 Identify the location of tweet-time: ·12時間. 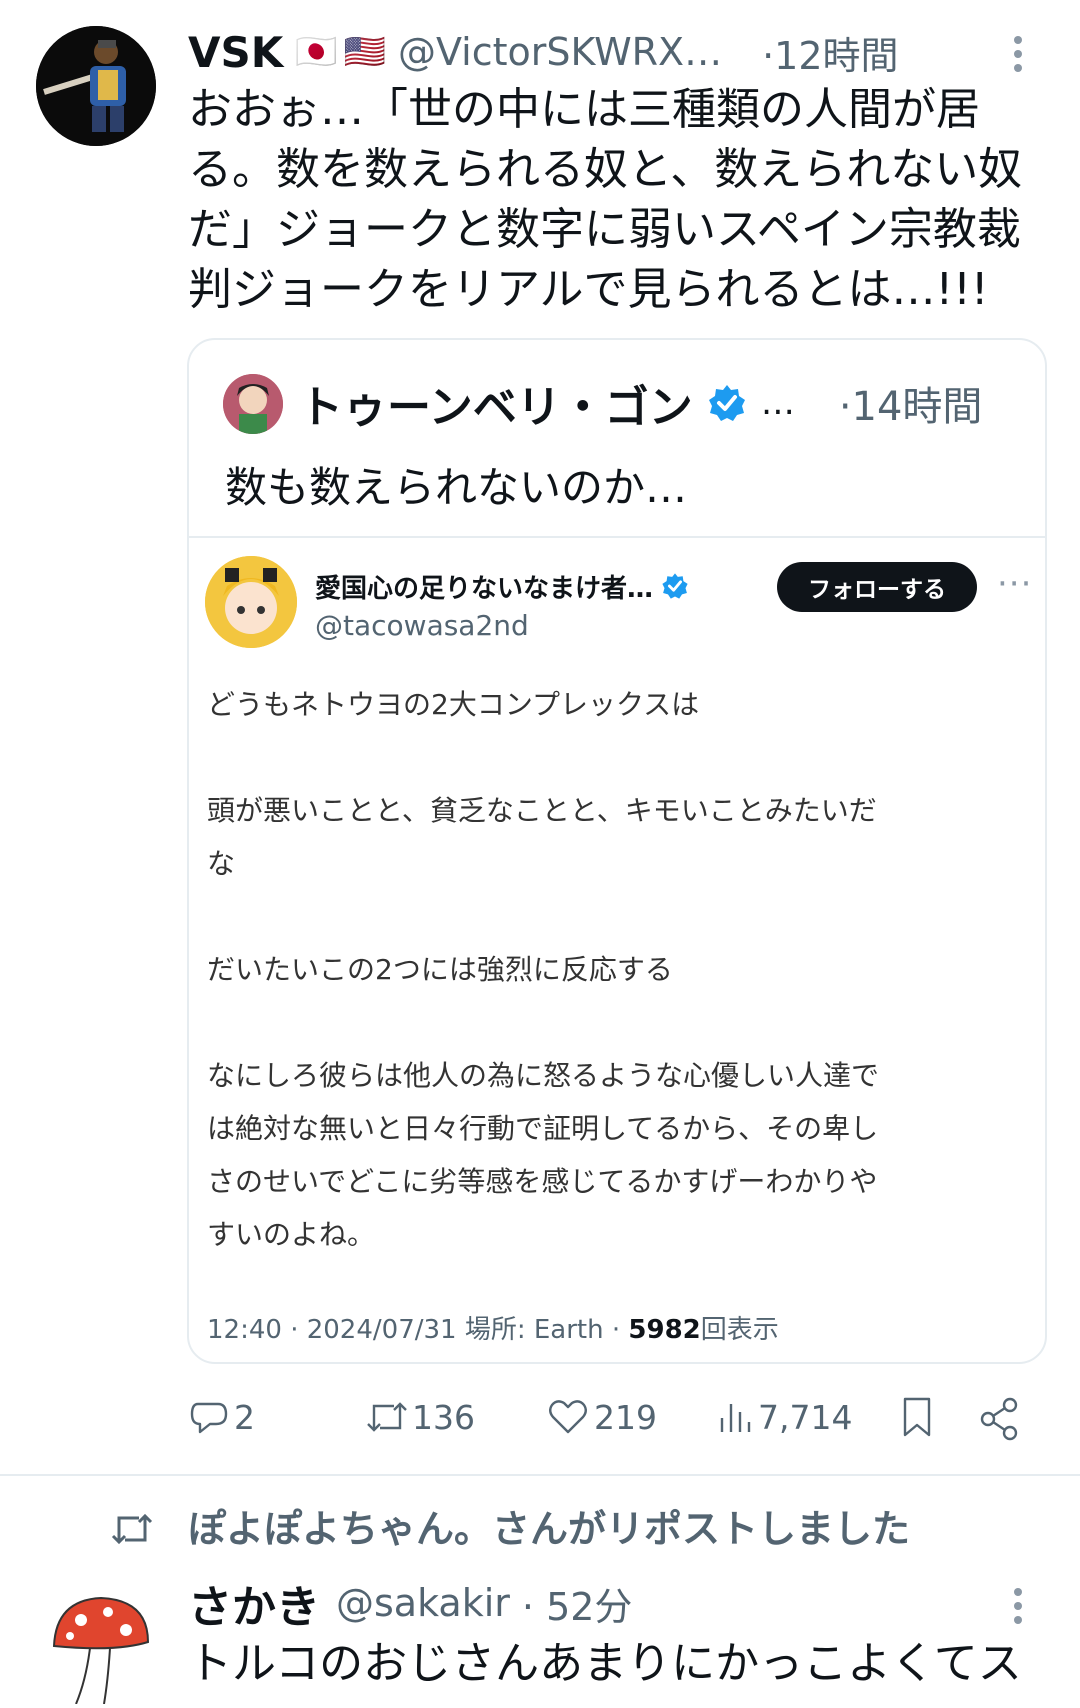
(830, 52).